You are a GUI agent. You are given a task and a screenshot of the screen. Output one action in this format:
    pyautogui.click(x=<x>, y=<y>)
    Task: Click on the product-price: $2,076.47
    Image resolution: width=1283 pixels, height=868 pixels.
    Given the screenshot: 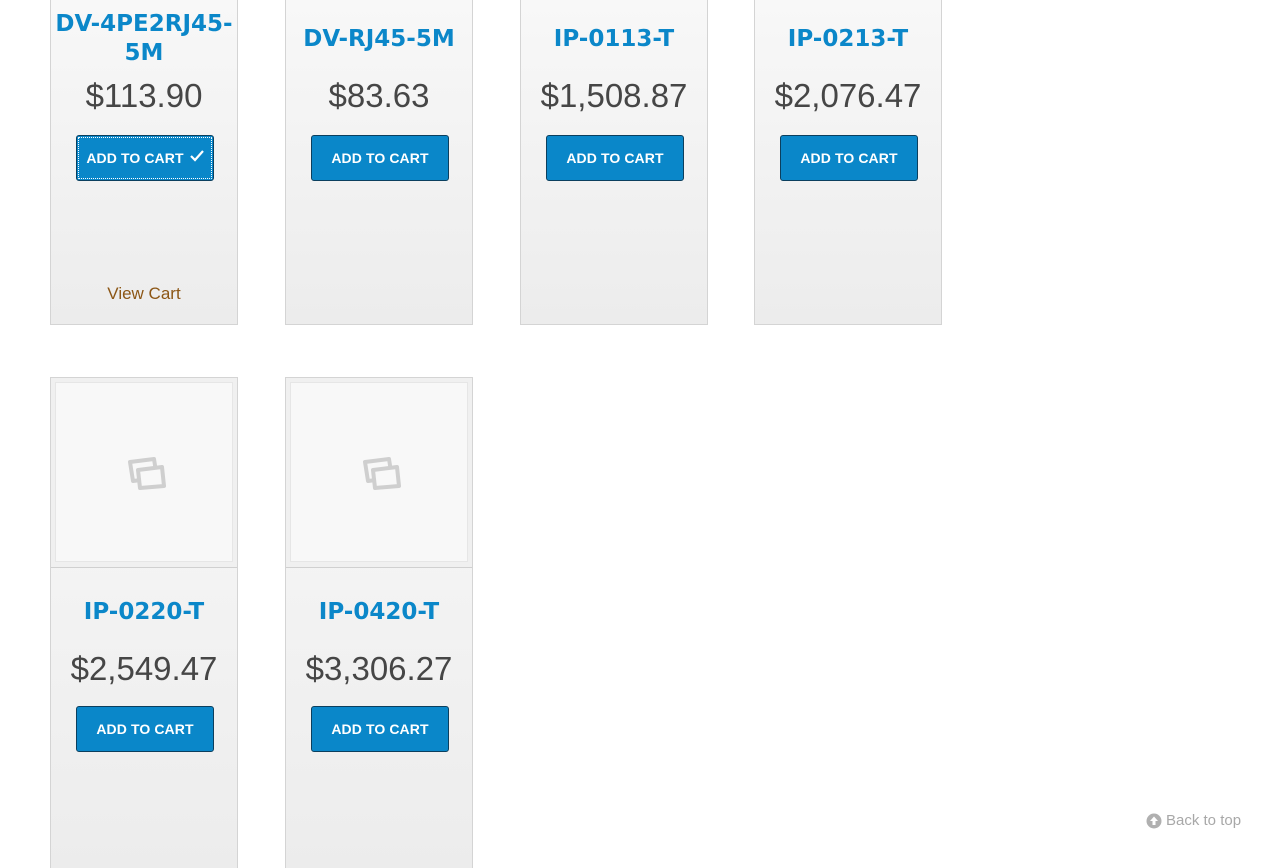 What is the action you would take?
    pyautogui.click(x=848, y=95)
    